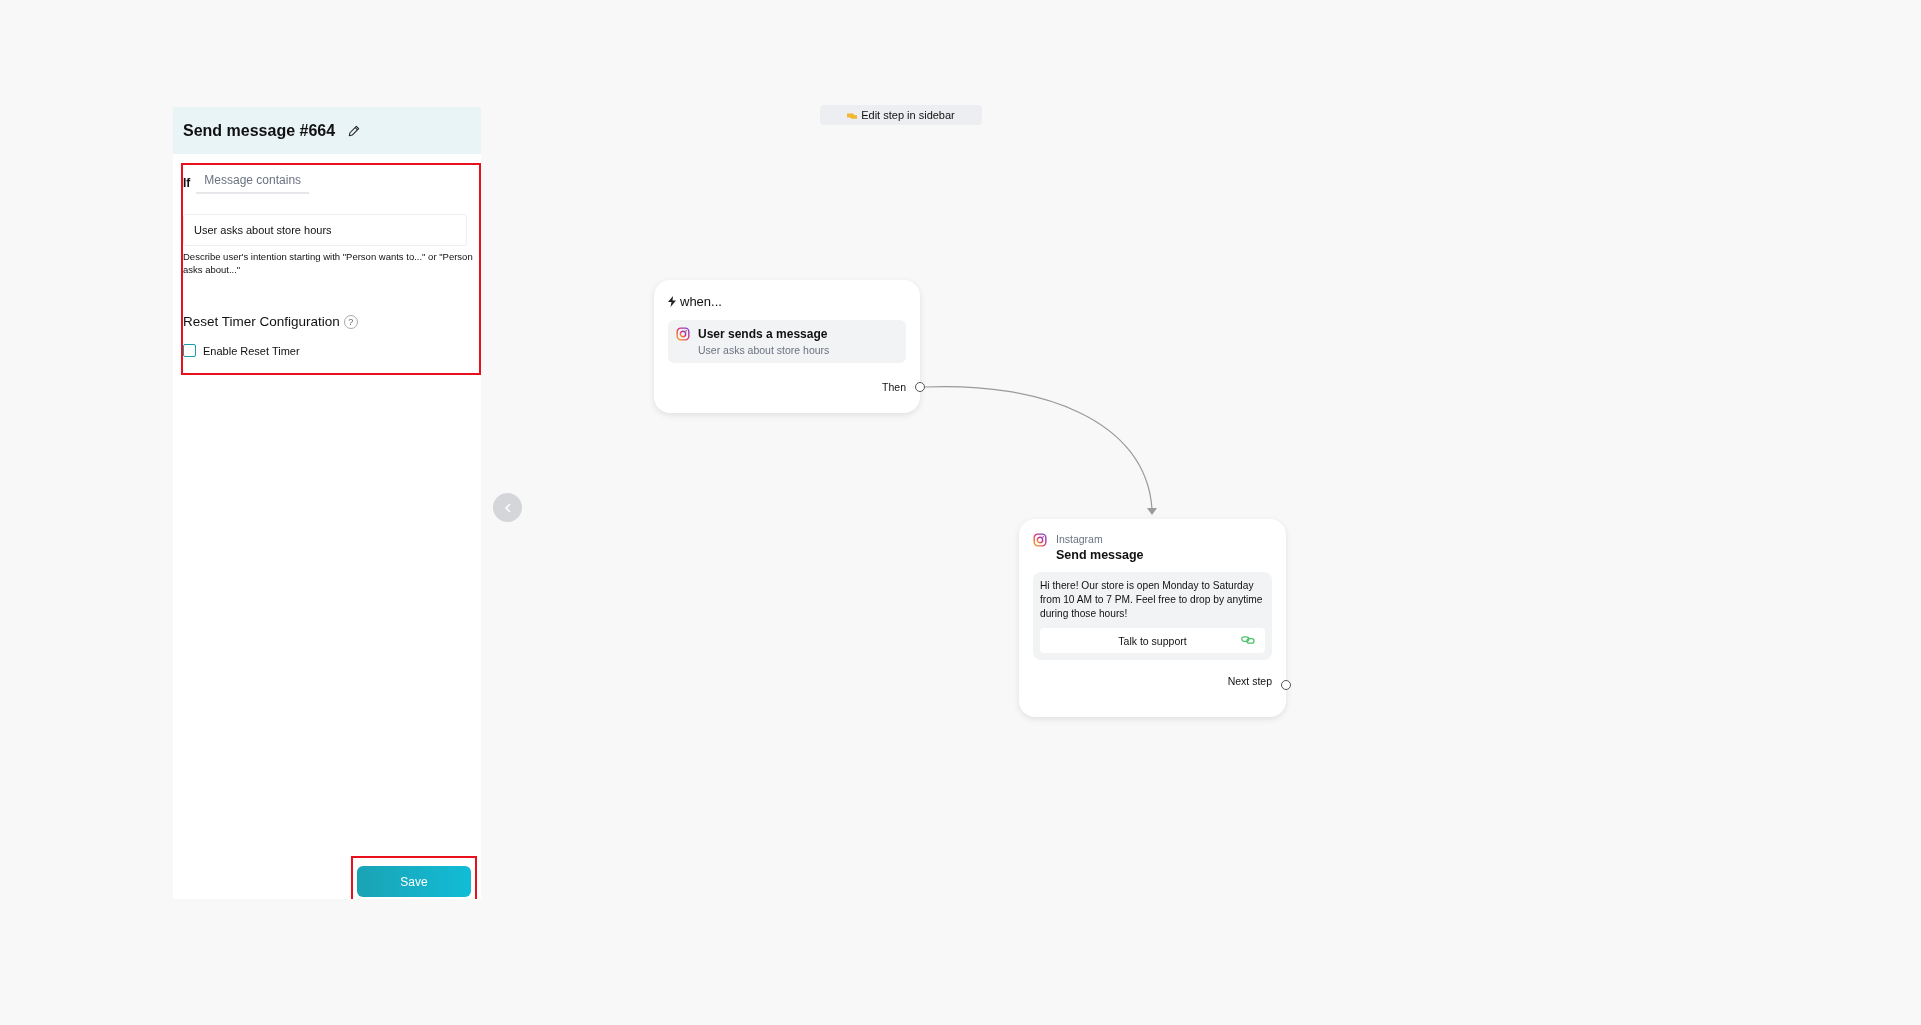 The width and height of the screenshot is (1921, 1025). I want to click on link-icon, so click(1248, 640).